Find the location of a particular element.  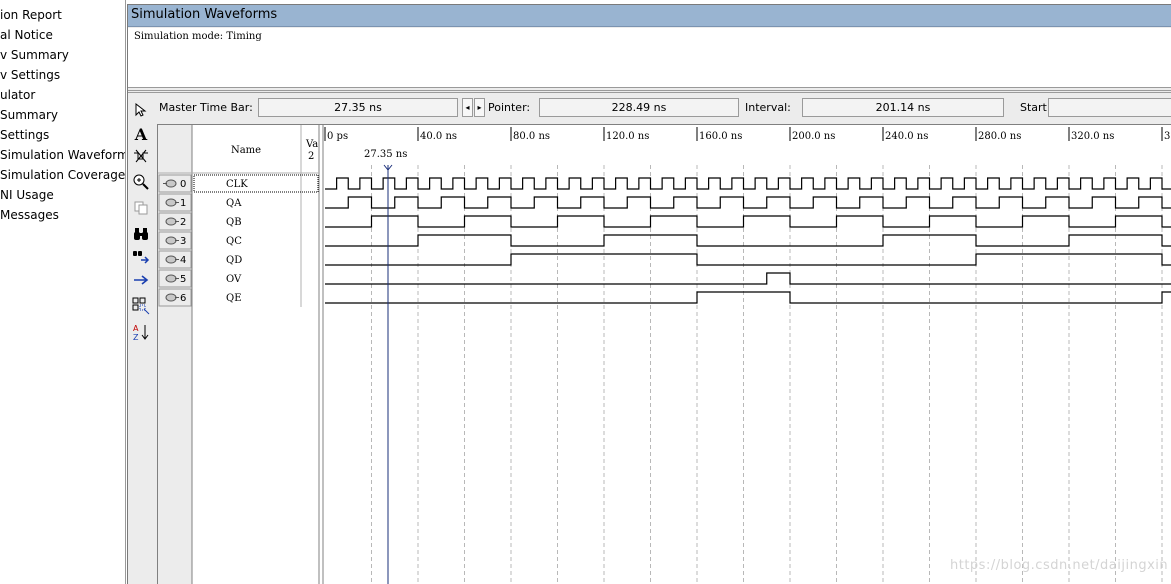

zoom-icon is located at coordinates (141, 182).